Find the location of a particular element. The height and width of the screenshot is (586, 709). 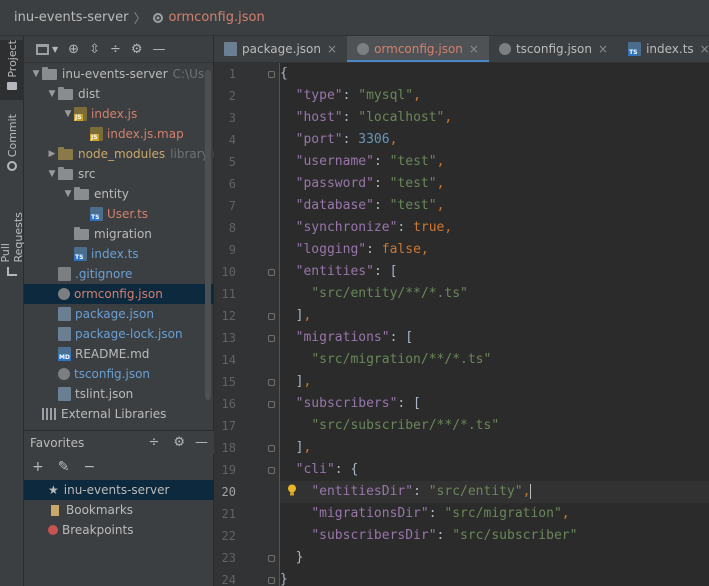

folder-icon is located at coordinates (49, 73).